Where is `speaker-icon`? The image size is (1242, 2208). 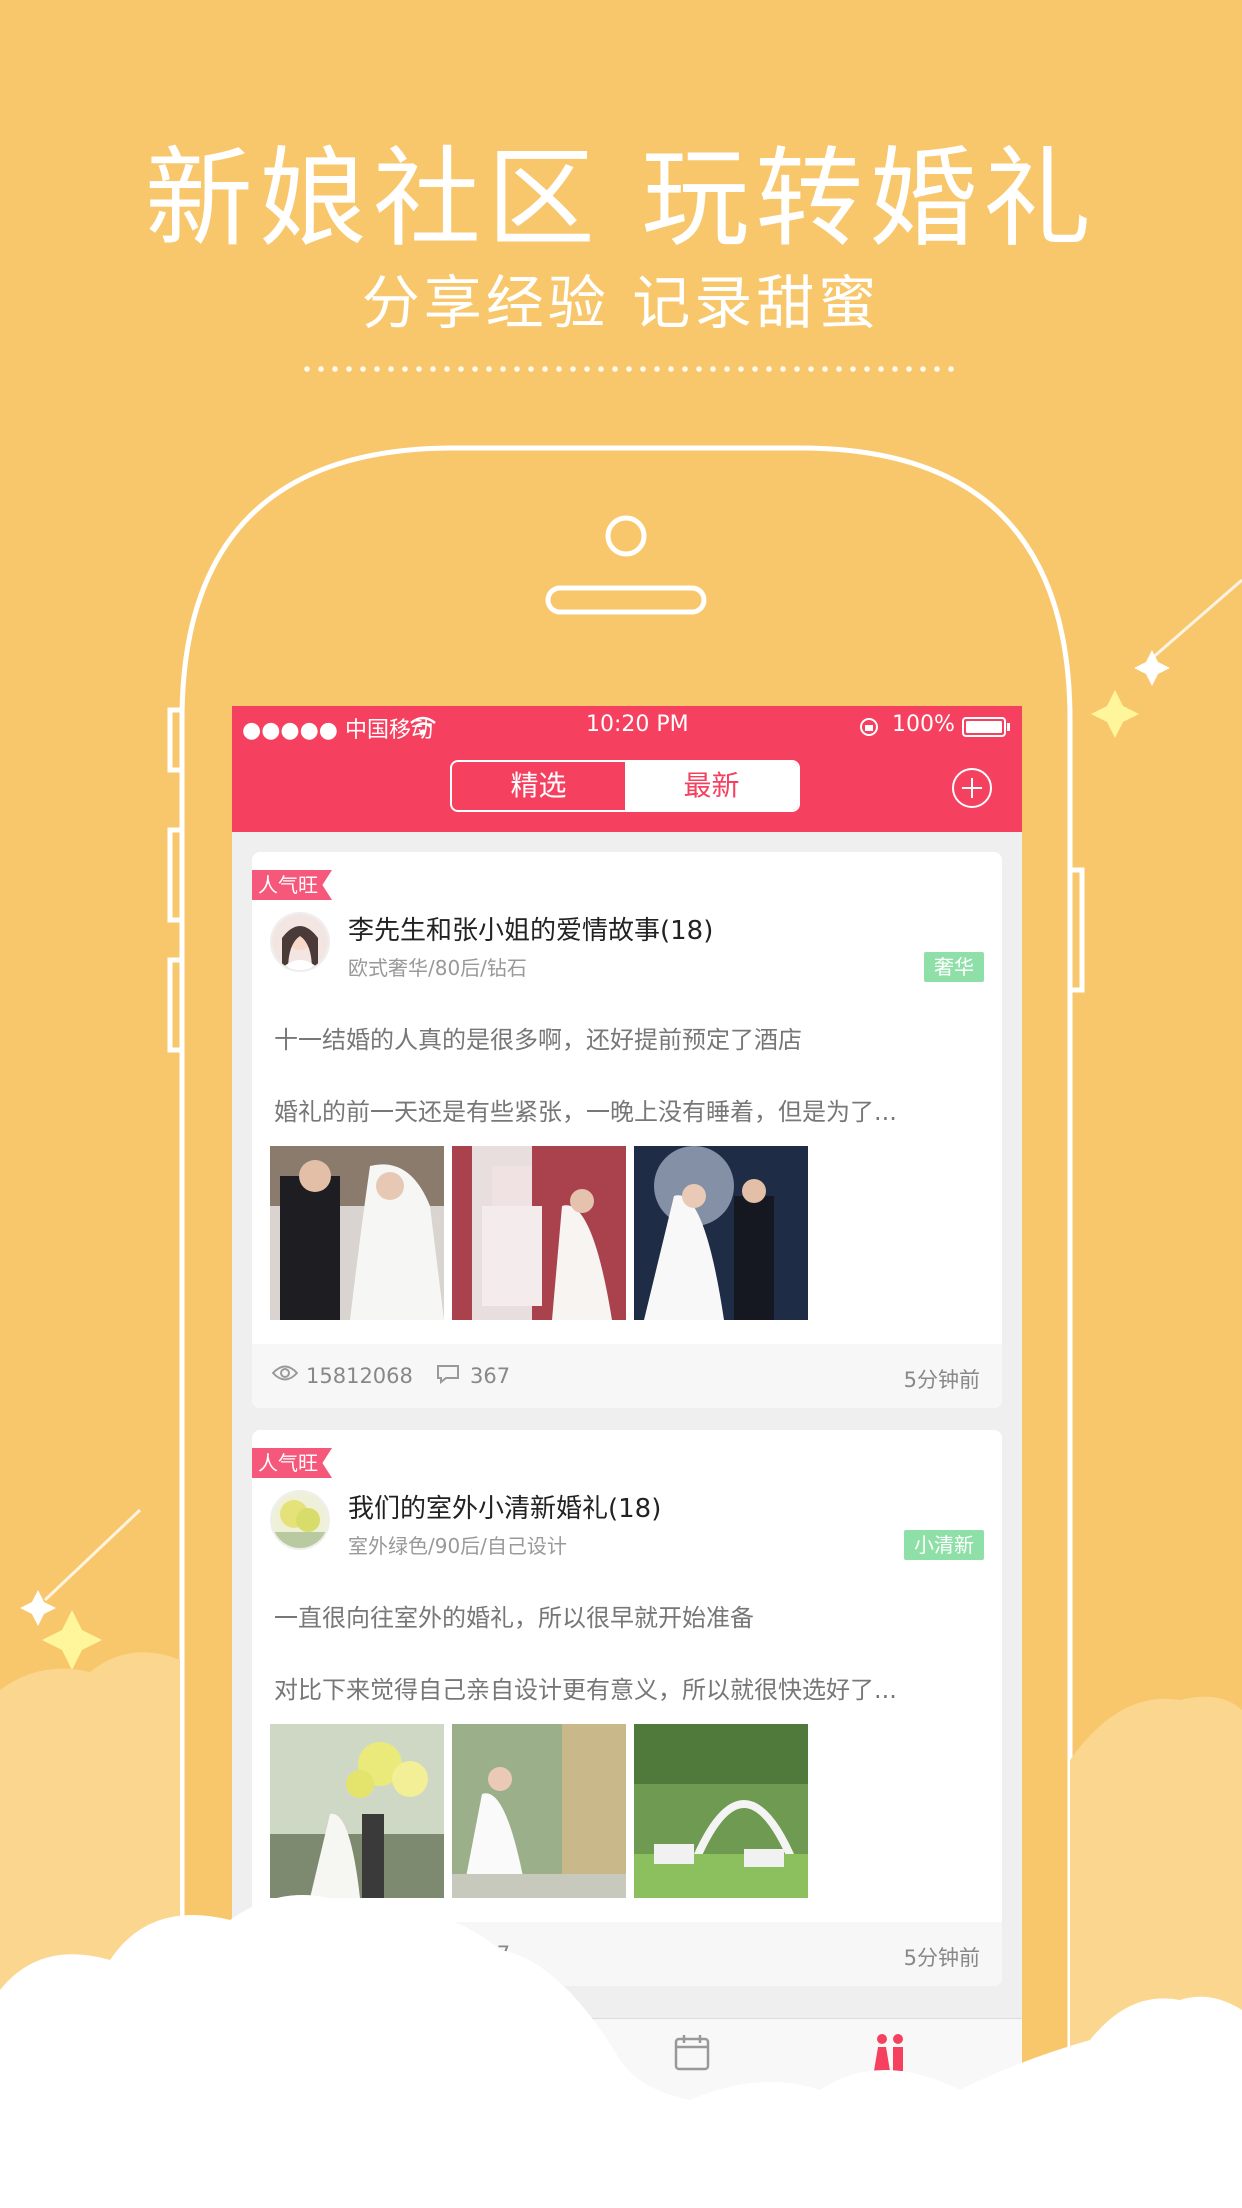 speaker-icon is located at coordinates (626, 600).